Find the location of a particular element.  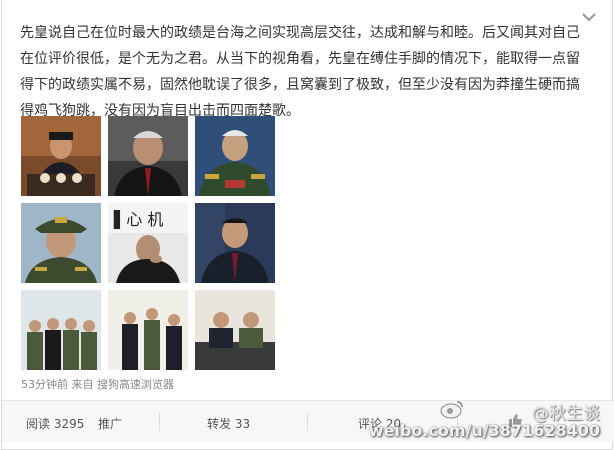

read-count: 阅读 3295 is located at coordinates (55, 423).